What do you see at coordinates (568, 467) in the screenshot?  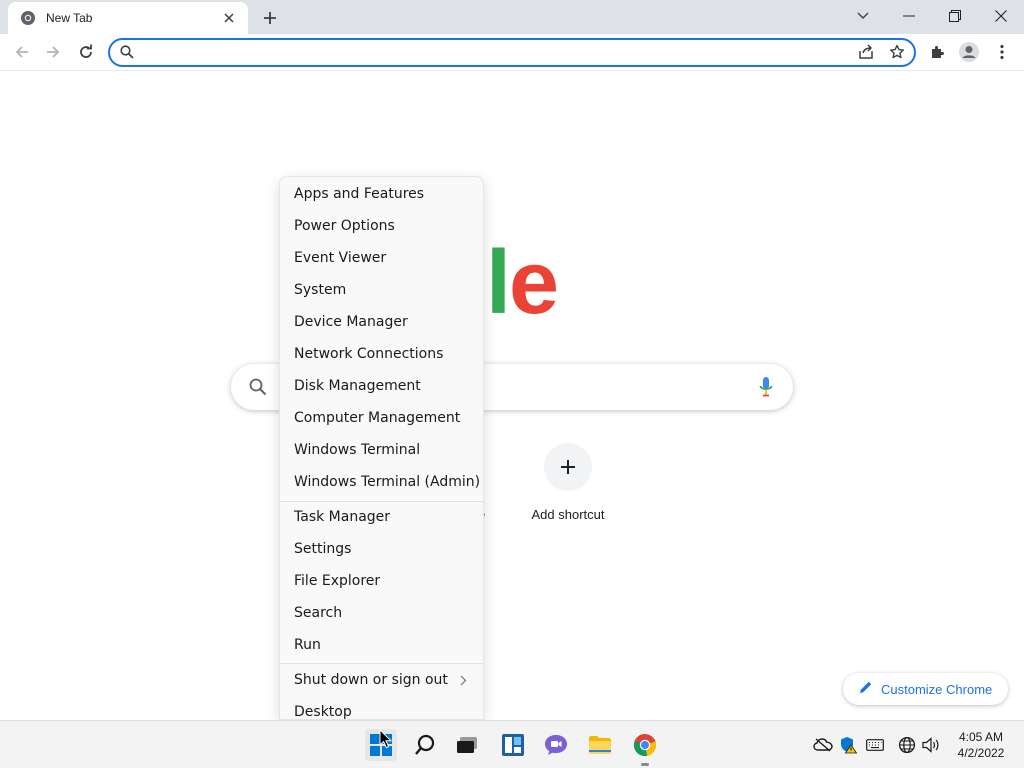 I see `plus-icon` at bounding box center [568, 467].